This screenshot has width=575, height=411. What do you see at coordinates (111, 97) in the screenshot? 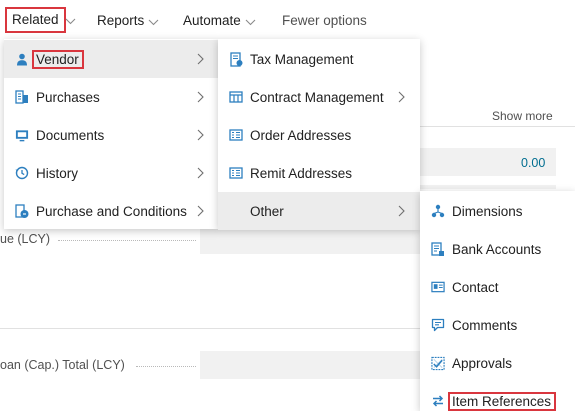
I see `menu-item-purchases: Purchases` at bounding box center [111, 97].